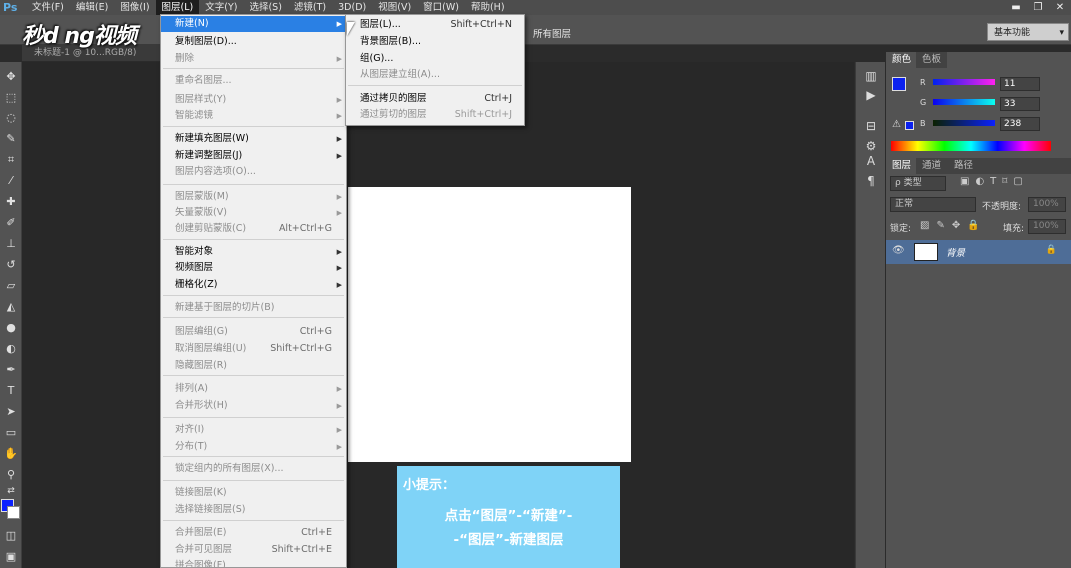  Describe the element at coordinates (994, 181) in the screenshot. I see `layer-filter-icons: ▣◐T⌑▢` at that location.